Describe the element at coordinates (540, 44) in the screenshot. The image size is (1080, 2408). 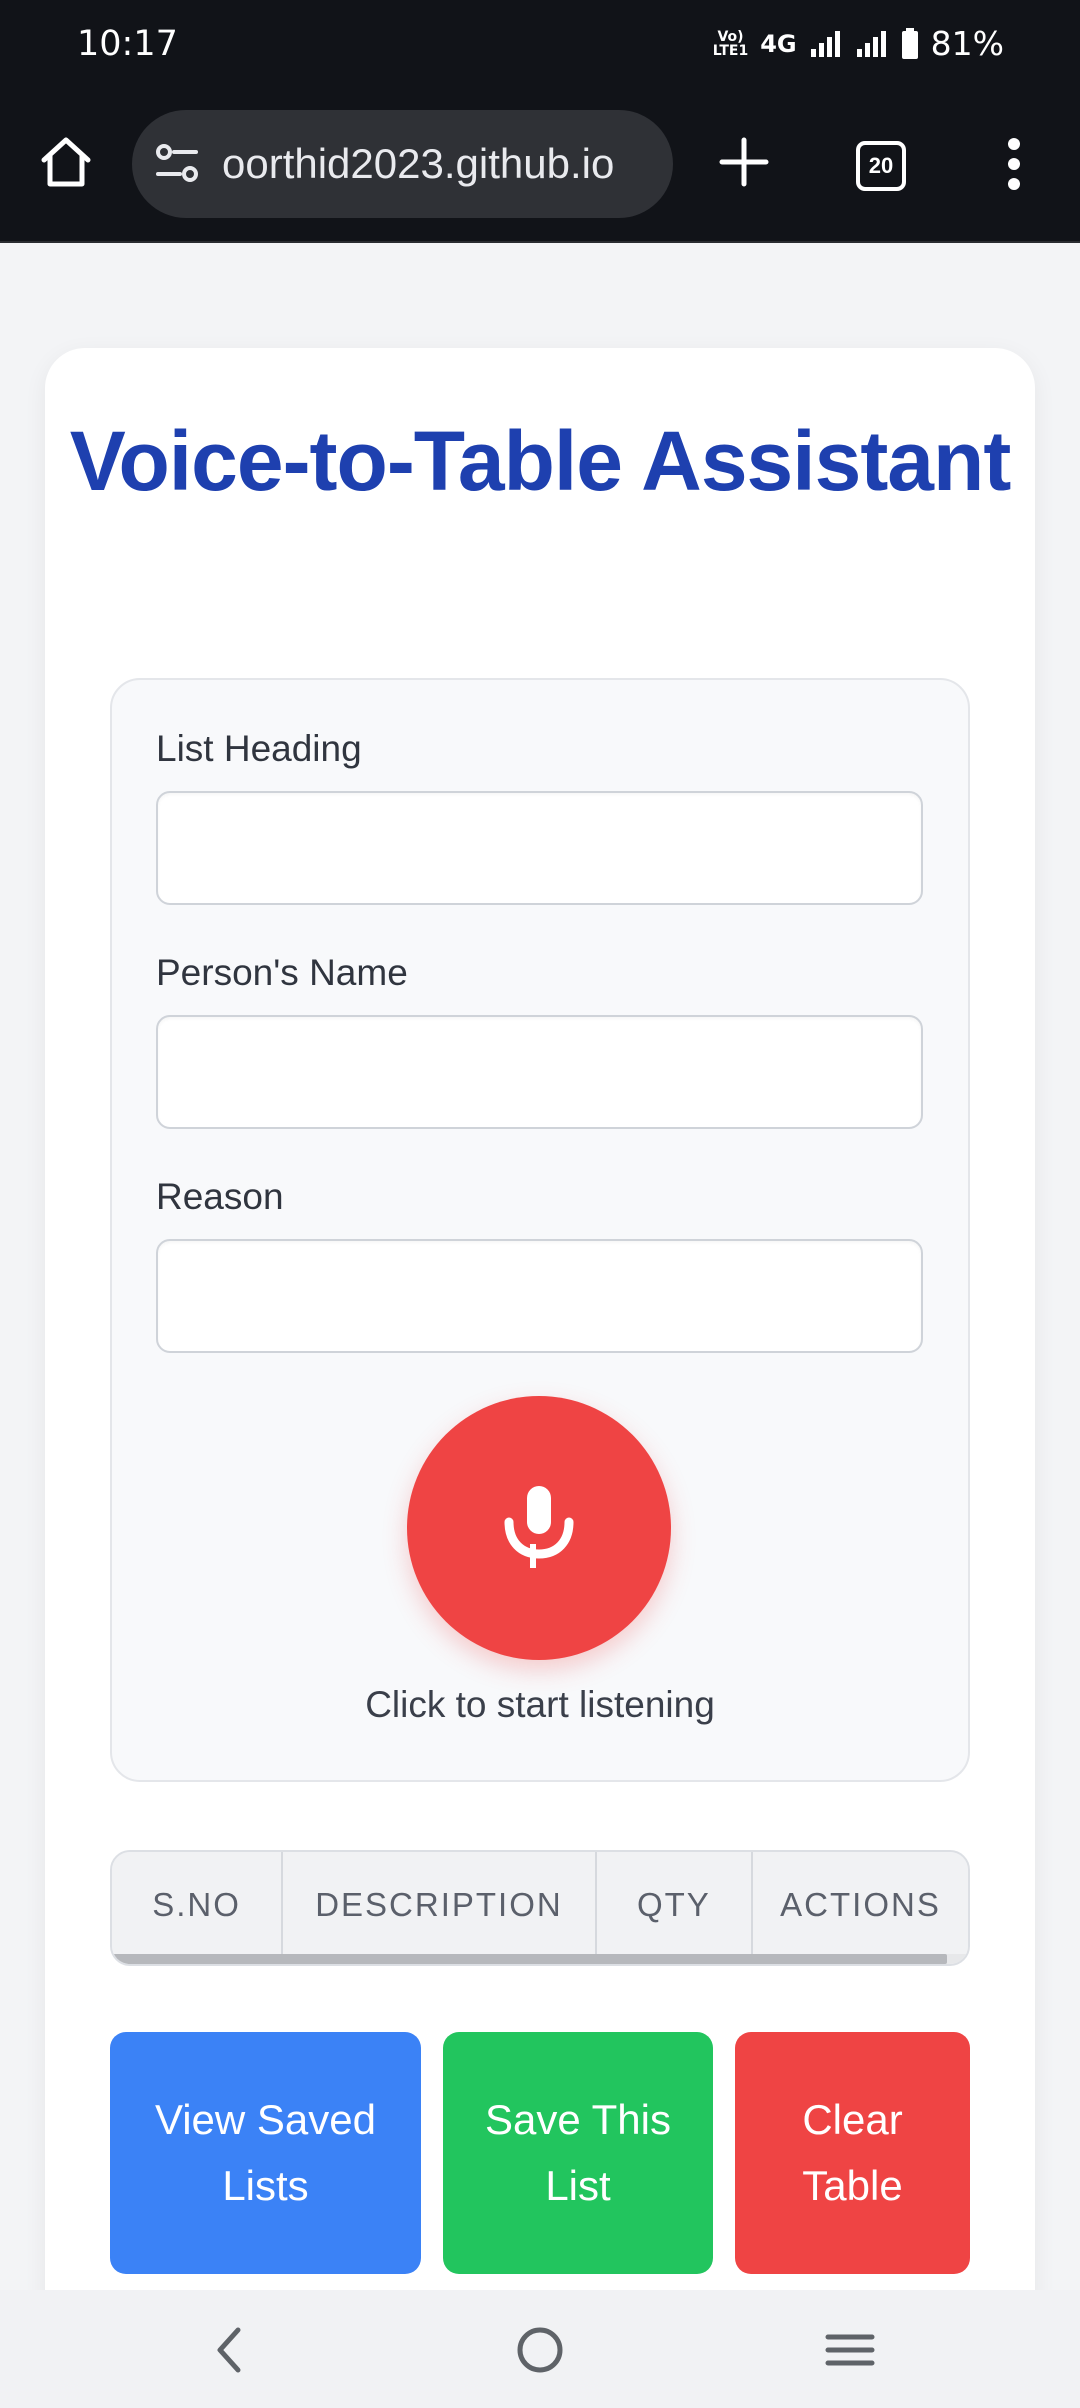
I see `status-bar: 10:17 Vo) LTE1 4G 81%` at that location.